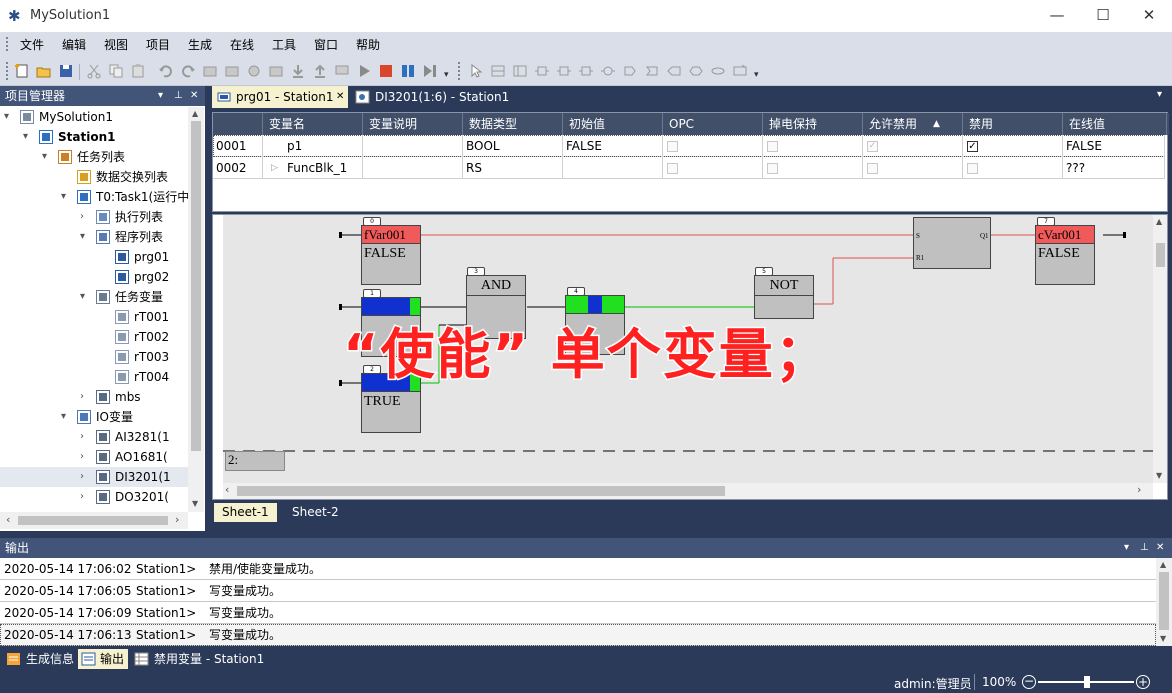 The image size is (1172, 693). I want to click on col-header-desc: 变量说明, so click(413, 124).